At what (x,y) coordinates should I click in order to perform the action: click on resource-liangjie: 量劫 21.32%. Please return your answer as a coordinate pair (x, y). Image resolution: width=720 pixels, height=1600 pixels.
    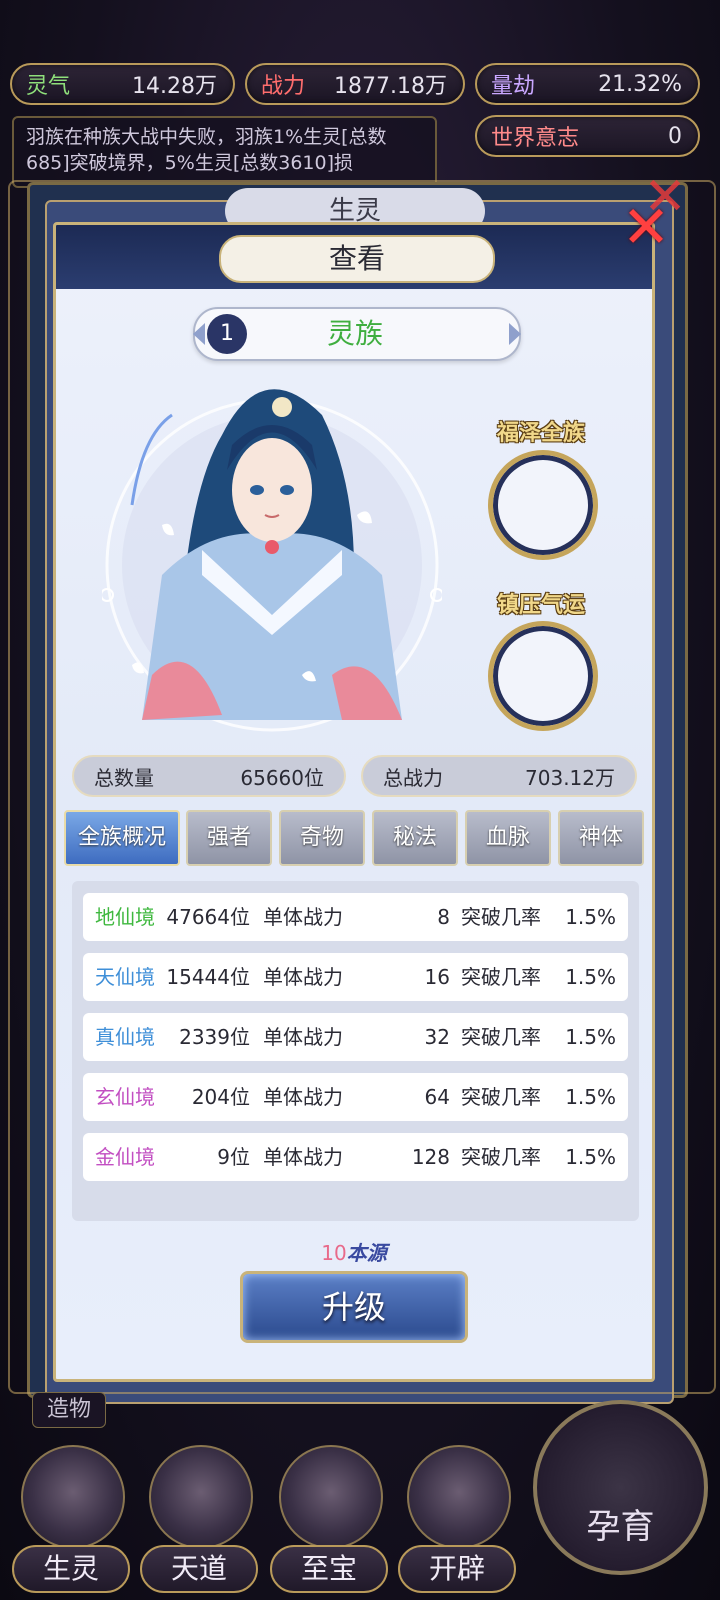
    Looking at the image, I should click on (587, 84).